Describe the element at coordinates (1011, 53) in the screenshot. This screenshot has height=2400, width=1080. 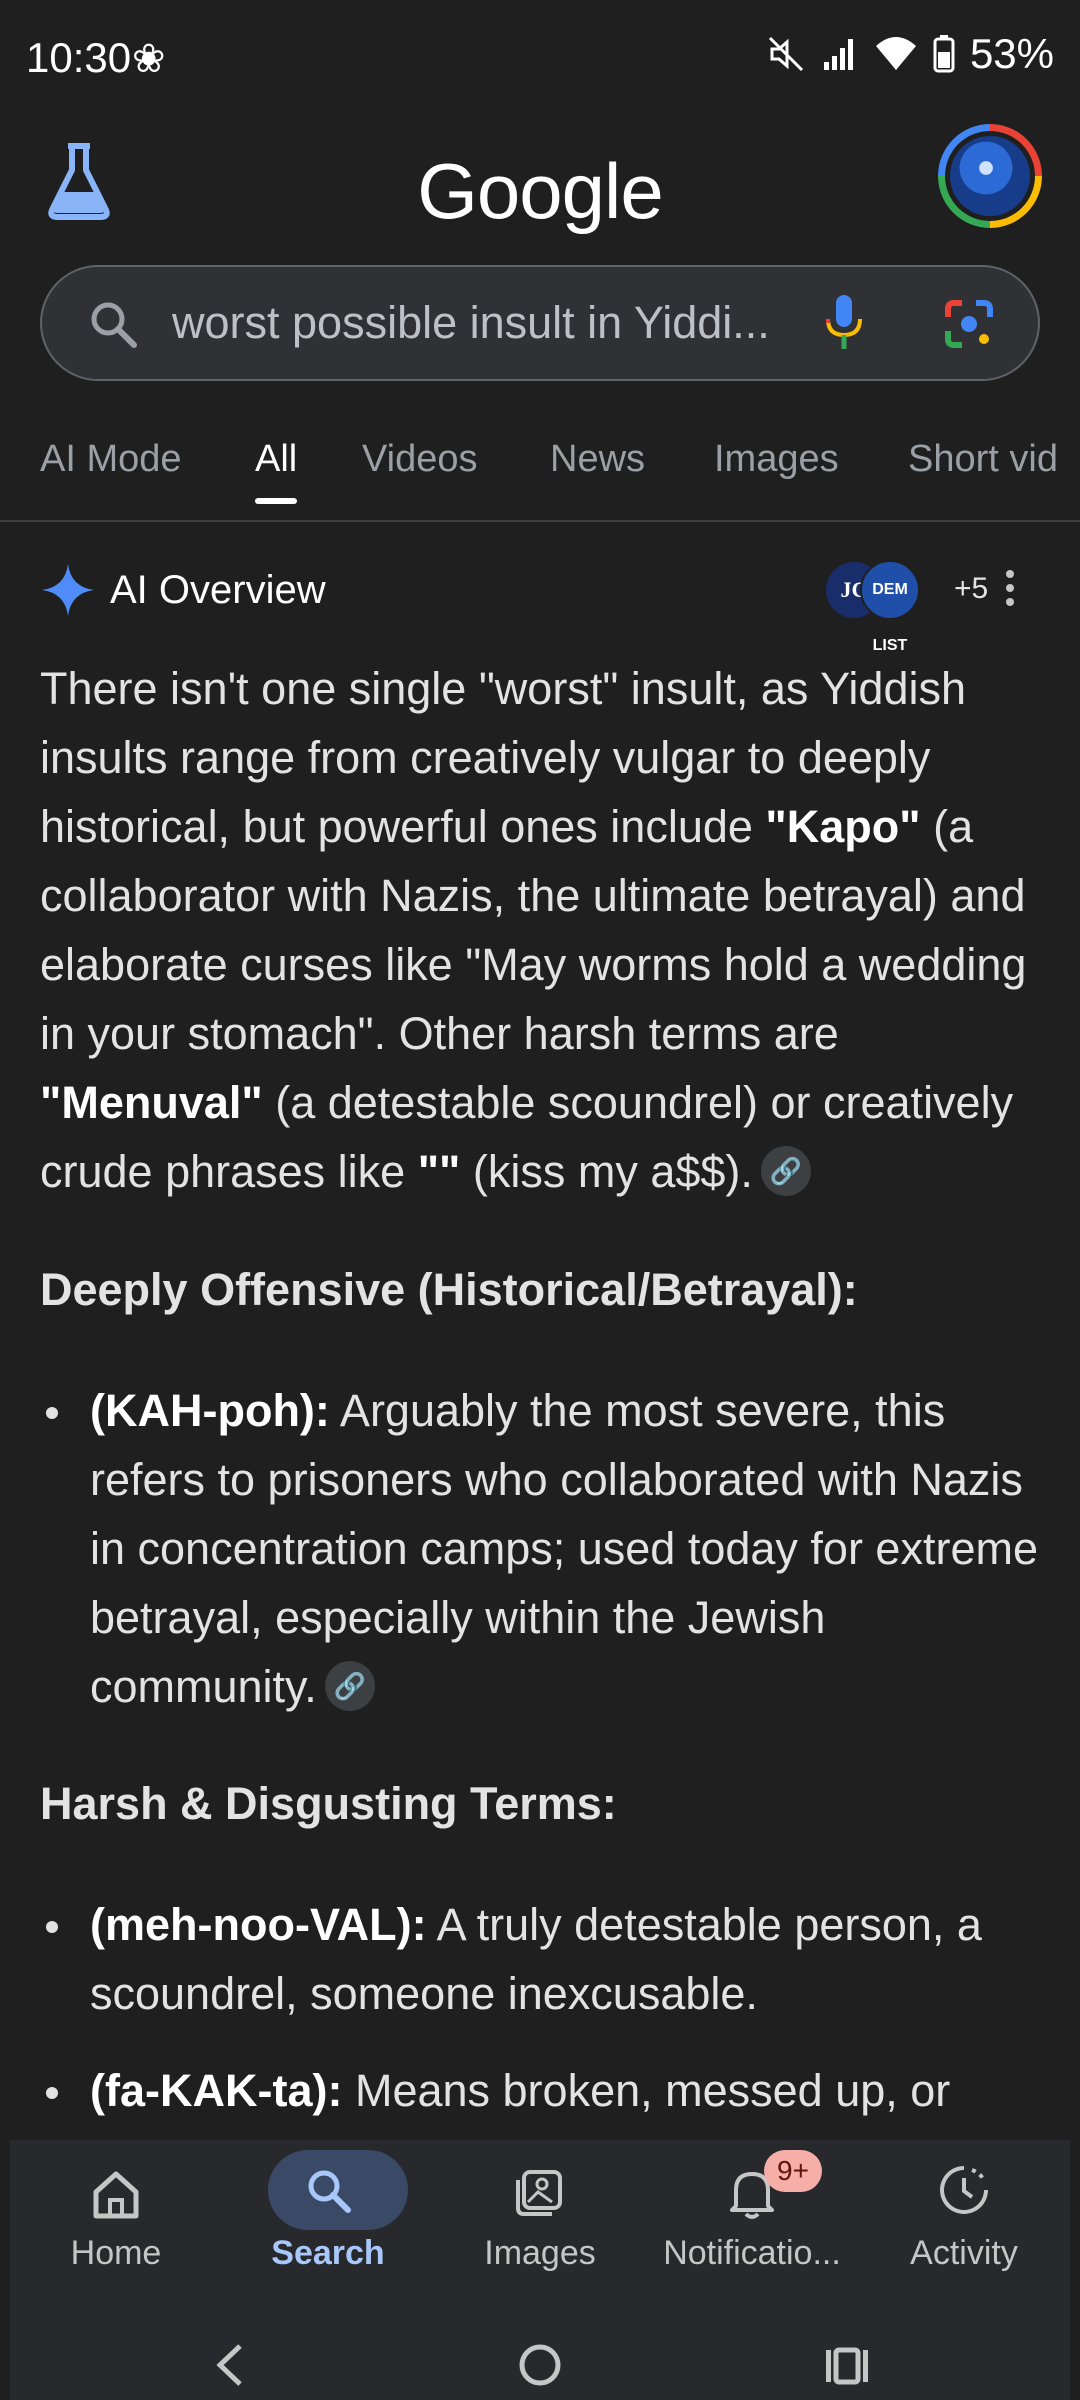
I see `battery-percent: 53%` at that location.